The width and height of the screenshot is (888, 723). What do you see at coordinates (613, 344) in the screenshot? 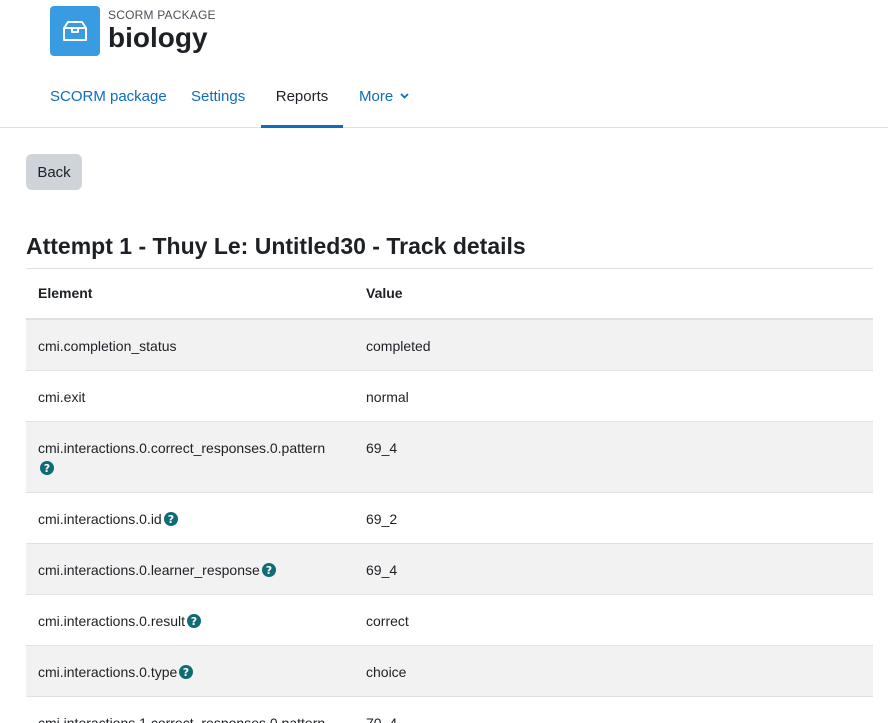
I see `value-cell: completed` at bounding box center [613, 344].